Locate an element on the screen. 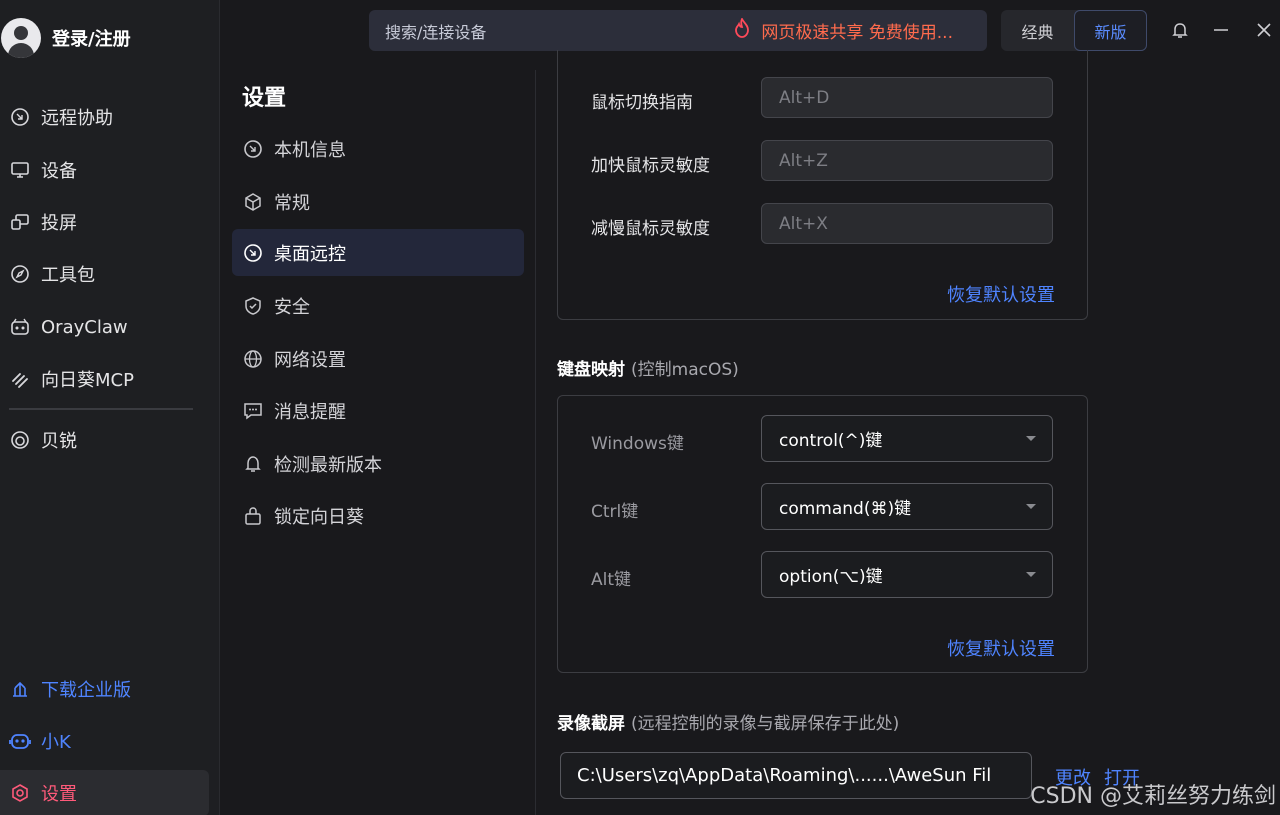 This screenshot has width=1280, height=815. recording-title-text: 录像截屏 is located at coordinates (591, 724).